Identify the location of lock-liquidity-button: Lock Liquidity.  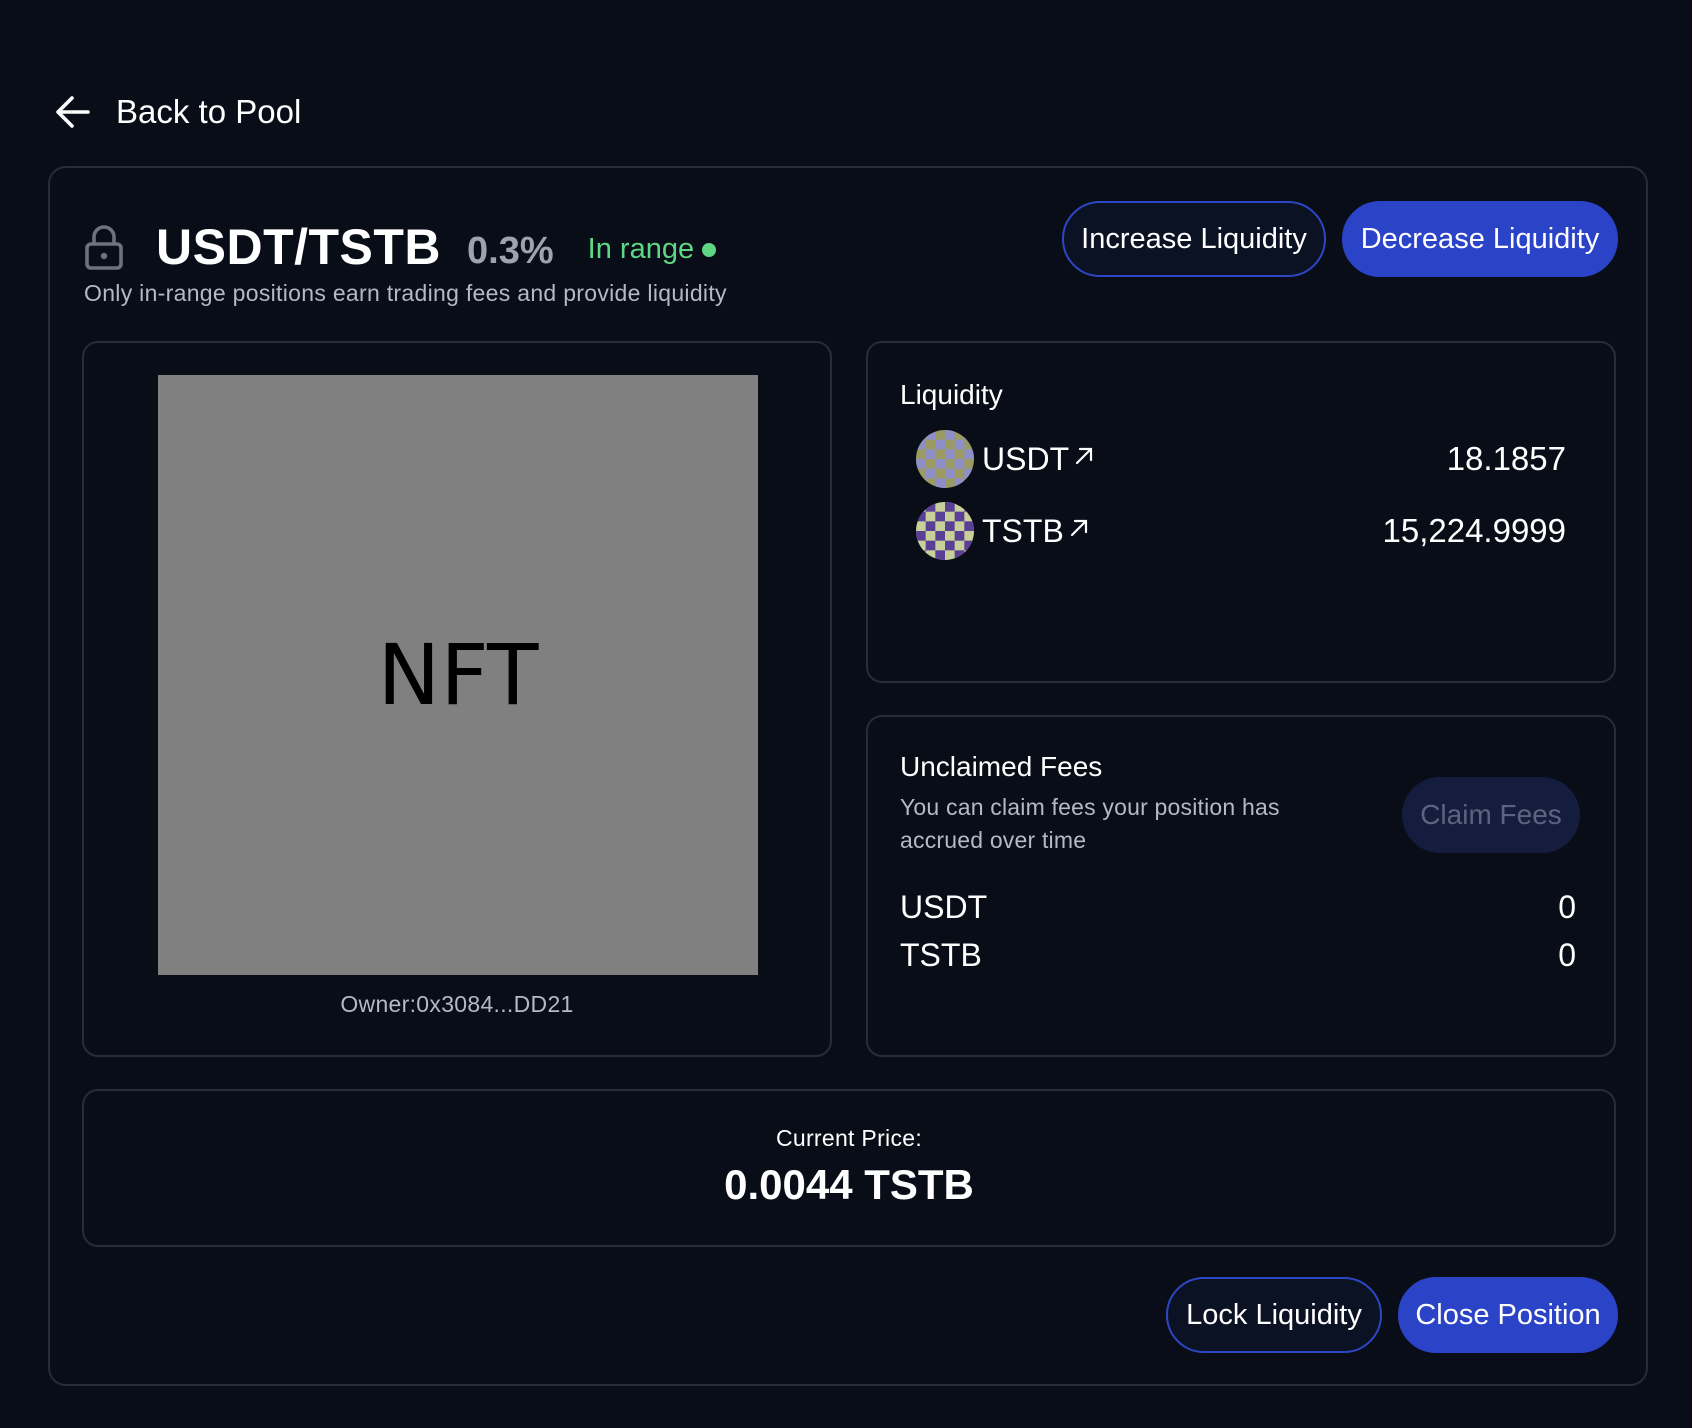
(1274, 1315).